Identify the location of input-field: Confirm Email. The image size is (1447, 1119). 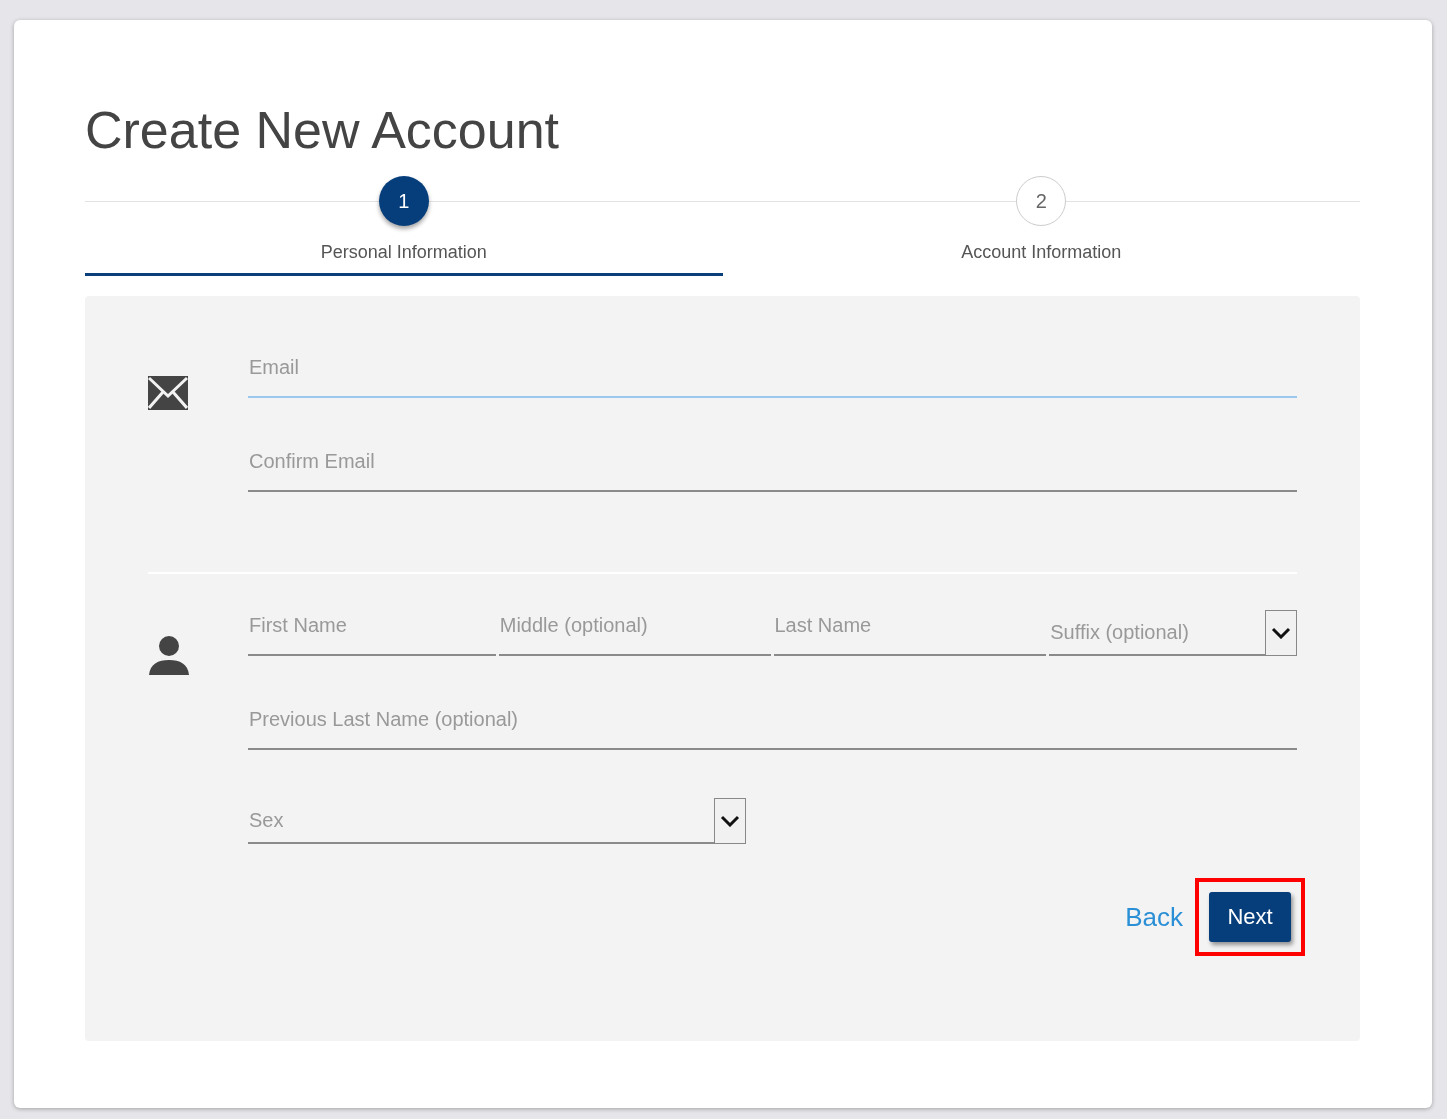
(772, 467).